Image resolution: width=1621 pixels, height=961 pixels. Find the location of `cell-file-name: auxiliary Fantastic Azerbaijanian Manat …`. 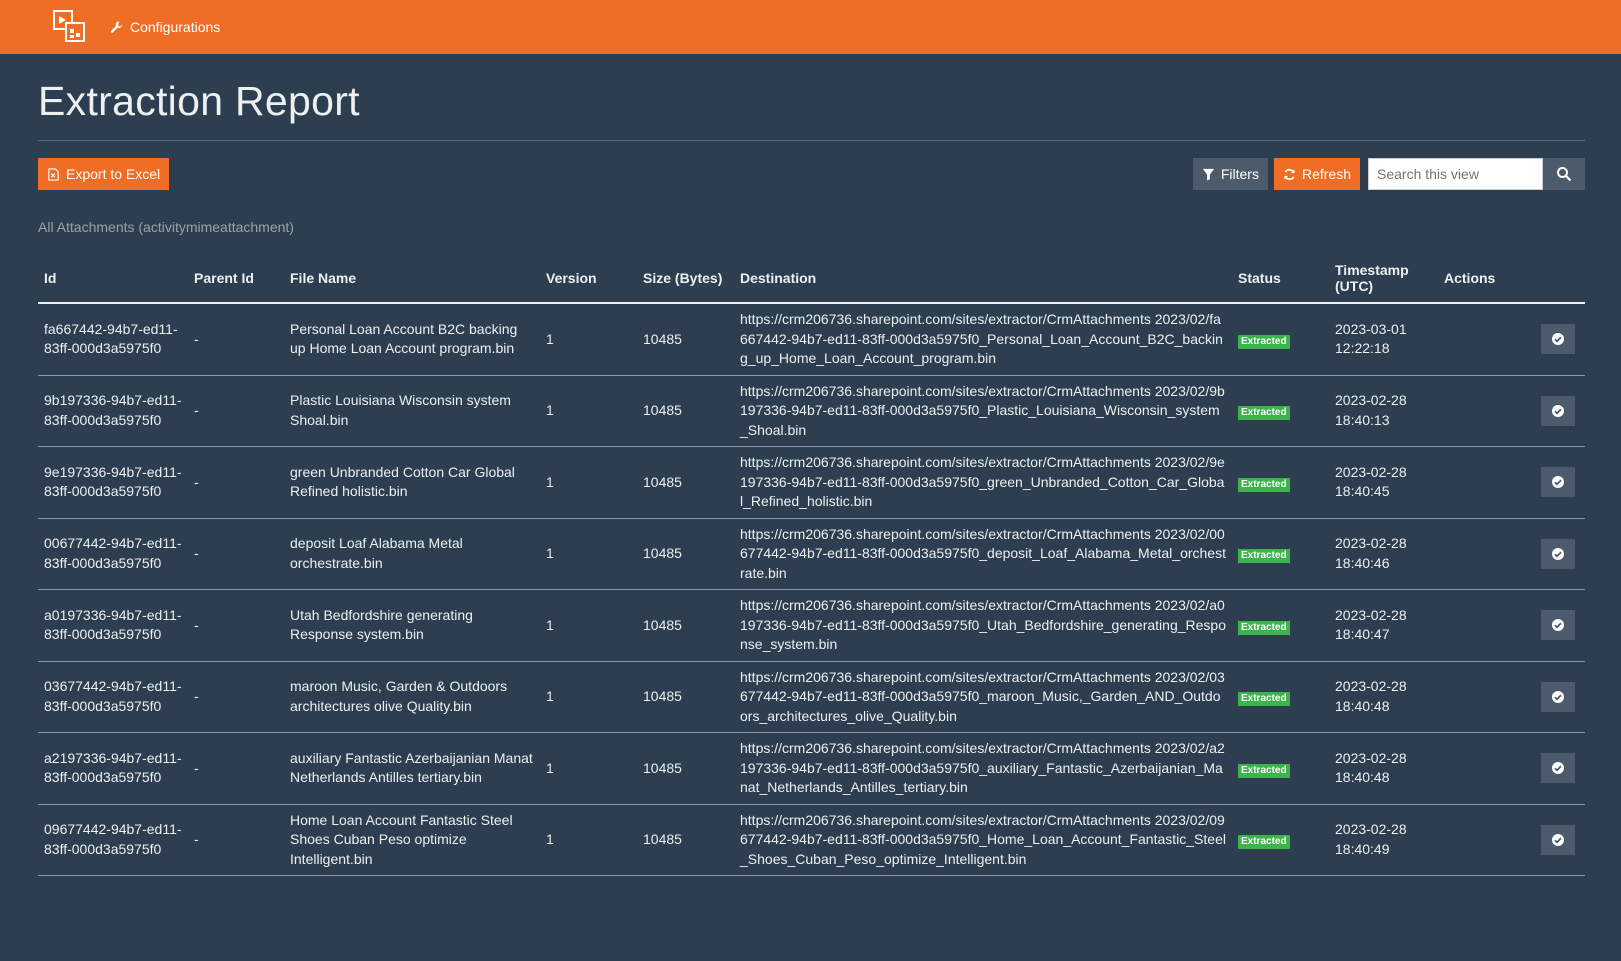

cell-file-name: auxiliary Fantastic Azerbaijanian Manat … is located at coordinates (412, 768).